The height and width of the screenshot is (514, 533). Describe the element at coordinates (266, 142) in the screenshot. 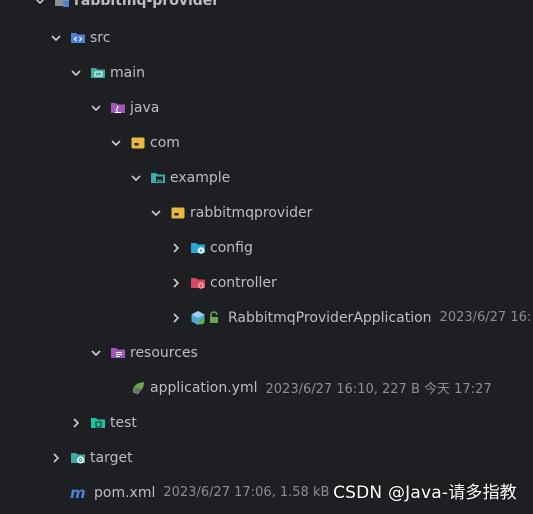

I see `tree-row-com: com` at that location.